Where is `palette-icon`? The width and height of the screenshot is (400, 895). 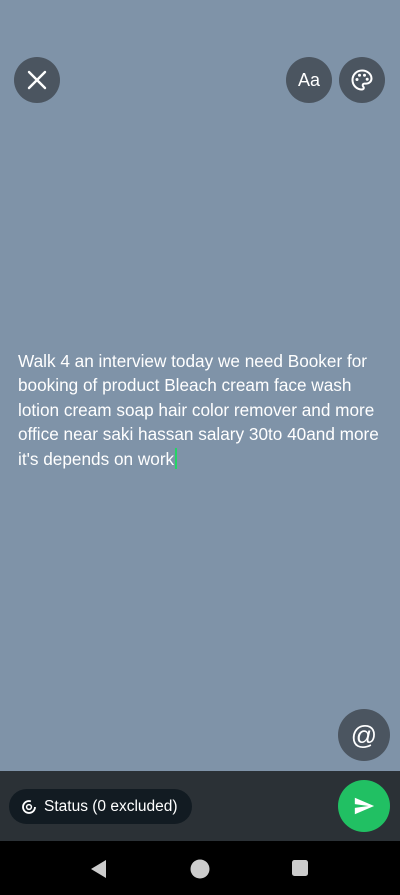 palette-icon is located at coordinates (362, 80).